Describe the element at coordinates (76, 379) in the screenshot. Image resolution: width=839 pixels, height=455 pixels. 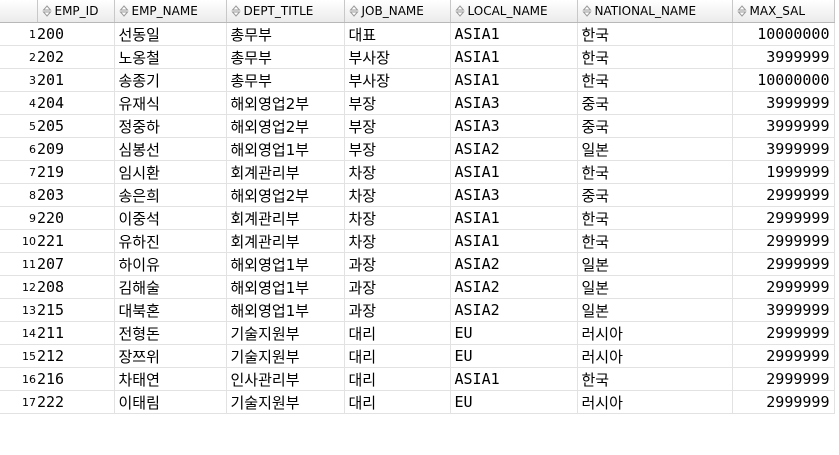
I see `emp-id-cell: 216` at that location.